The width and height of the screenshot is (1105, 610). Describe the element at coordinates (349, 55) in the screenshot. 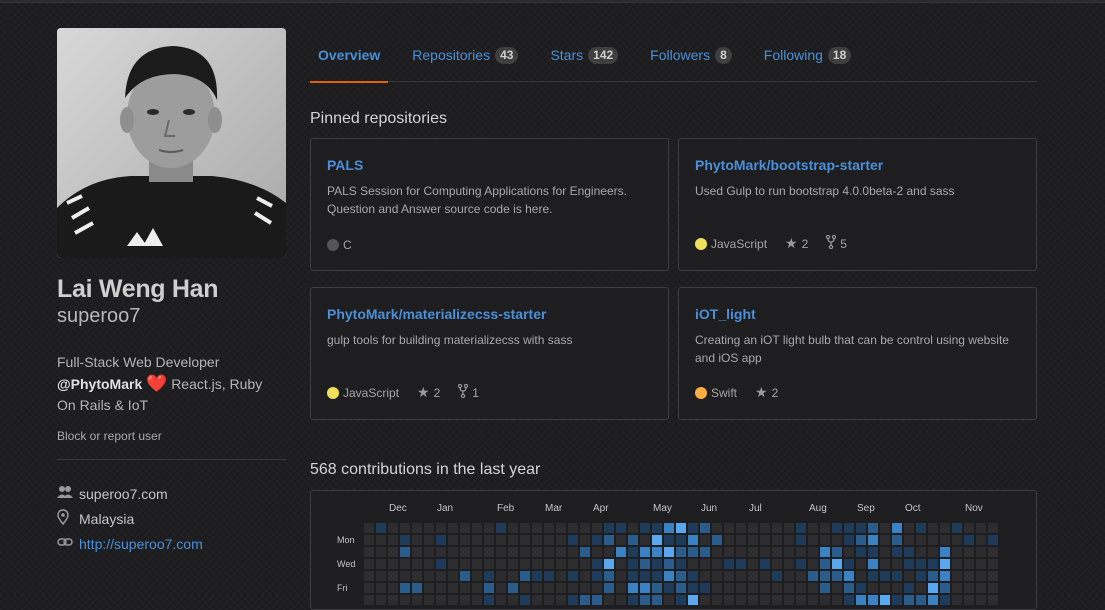

I see `tab-overview: Overview` at that location.